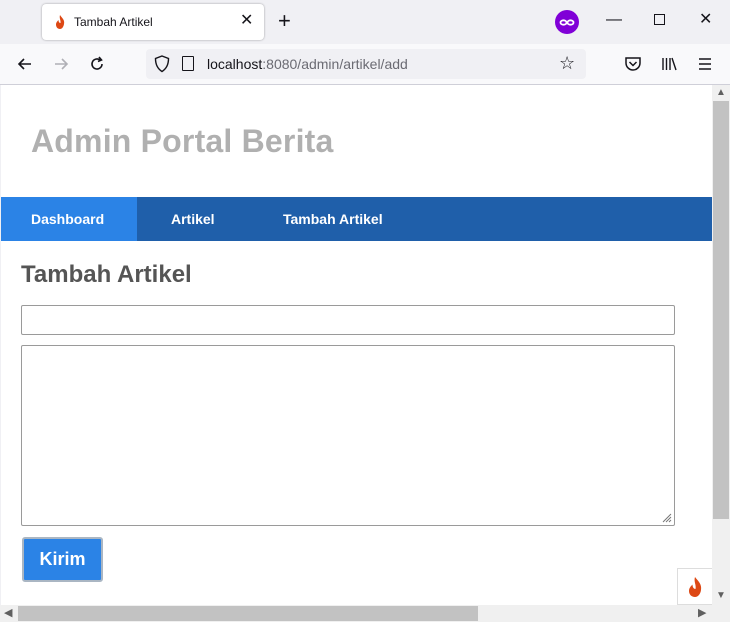 This screenshot has height=622, width=730. What do you see at coordinates (106, 274) in the screenshot?
I see `page-heading: Tambah Artikel` at bounding box center [106, 274].